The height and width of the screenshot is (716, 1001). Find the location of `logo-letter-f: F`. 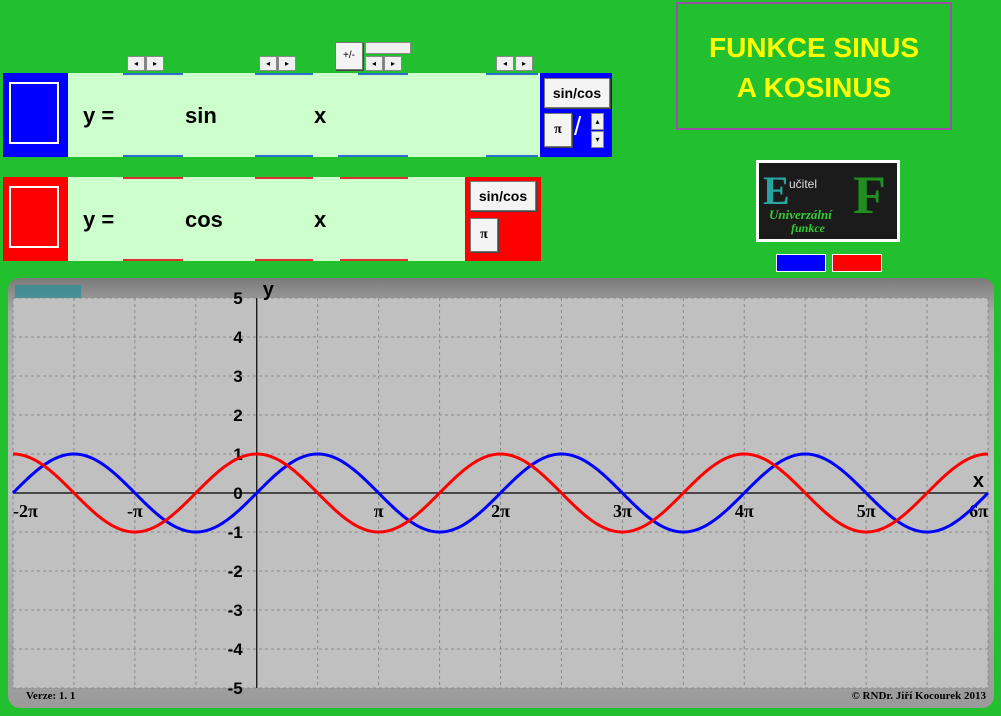

logo-letter-f: F is located at coordinates (869, 195).